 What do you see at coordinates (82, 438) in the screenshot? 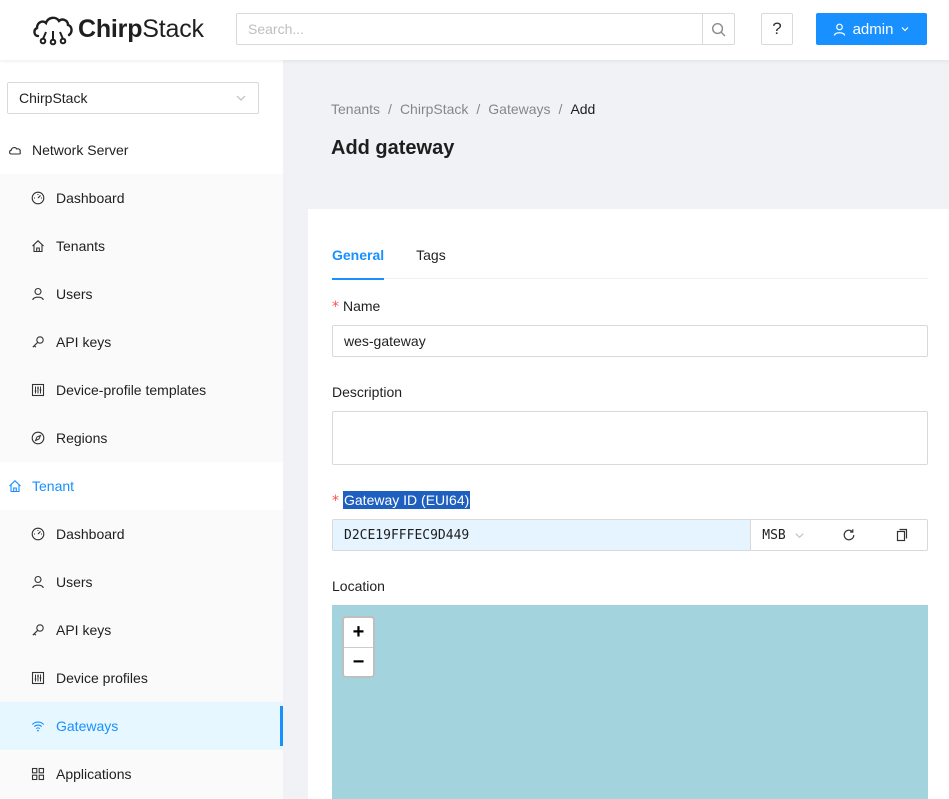
I see `sidebar-item-label: Regions` at bounding box center [82, 438].